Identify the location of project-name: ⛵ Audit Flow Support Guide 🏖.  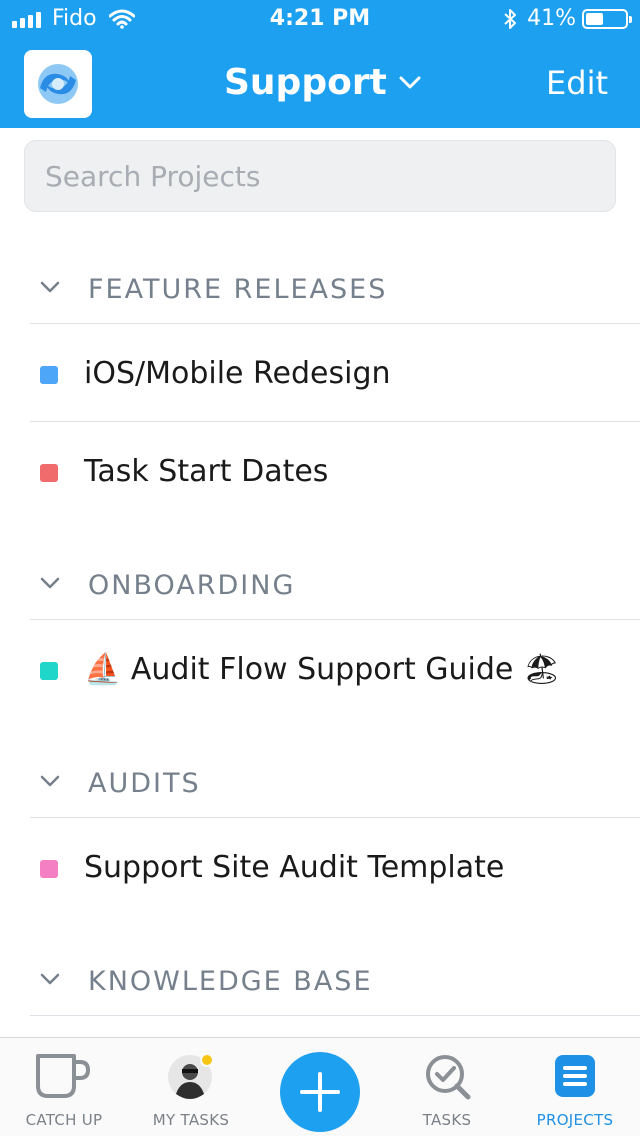
(322, 669).